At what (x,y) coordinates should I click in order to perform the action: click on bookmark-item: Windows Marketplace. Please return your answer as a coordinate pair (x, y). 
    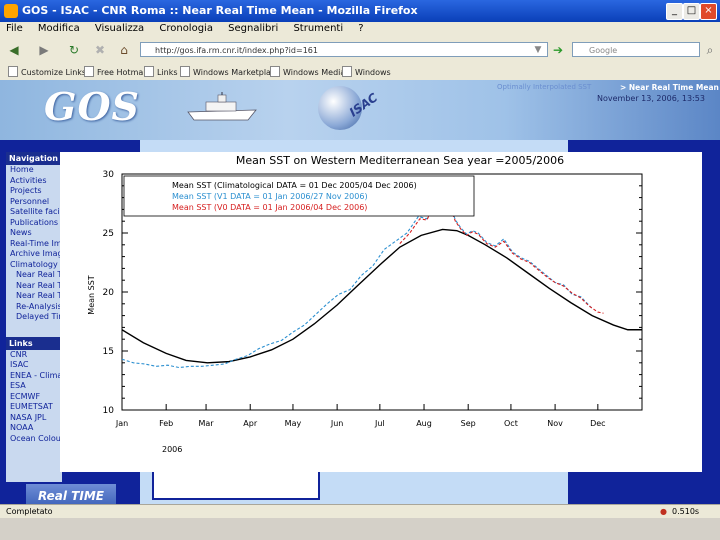
    Looking at the image, I should click on (230, 71).